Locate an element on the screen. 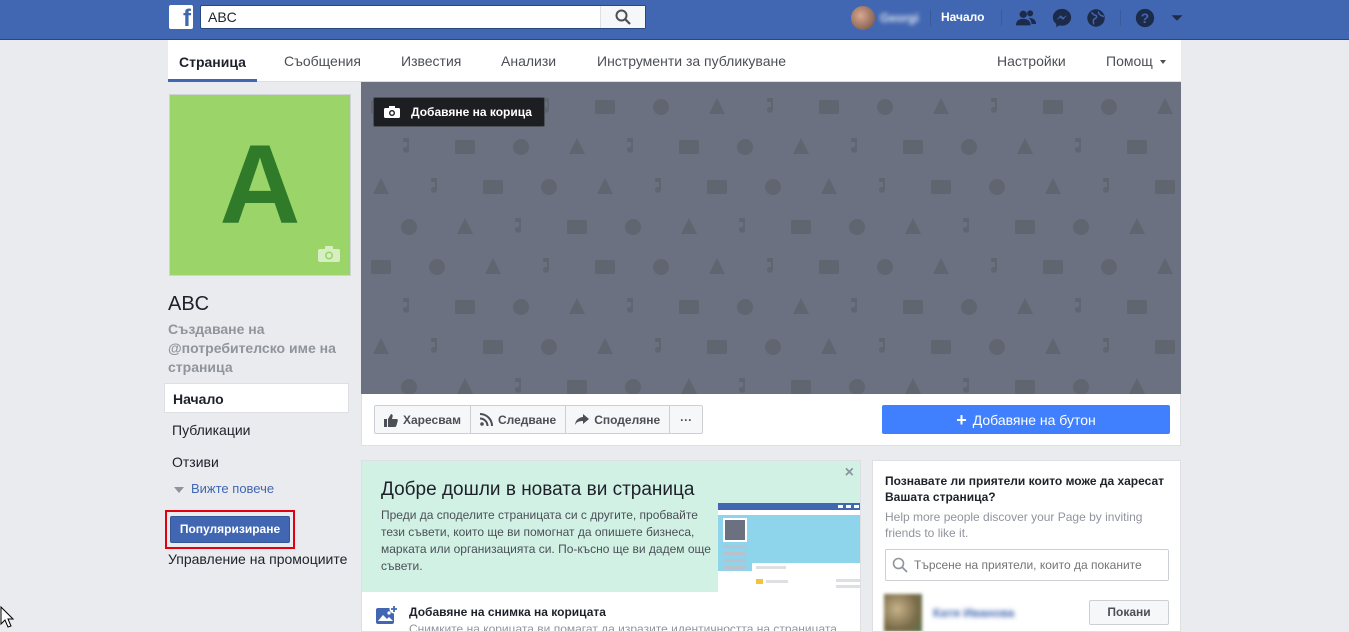  like-label: Харесвам is located at coordinates (432, 419).